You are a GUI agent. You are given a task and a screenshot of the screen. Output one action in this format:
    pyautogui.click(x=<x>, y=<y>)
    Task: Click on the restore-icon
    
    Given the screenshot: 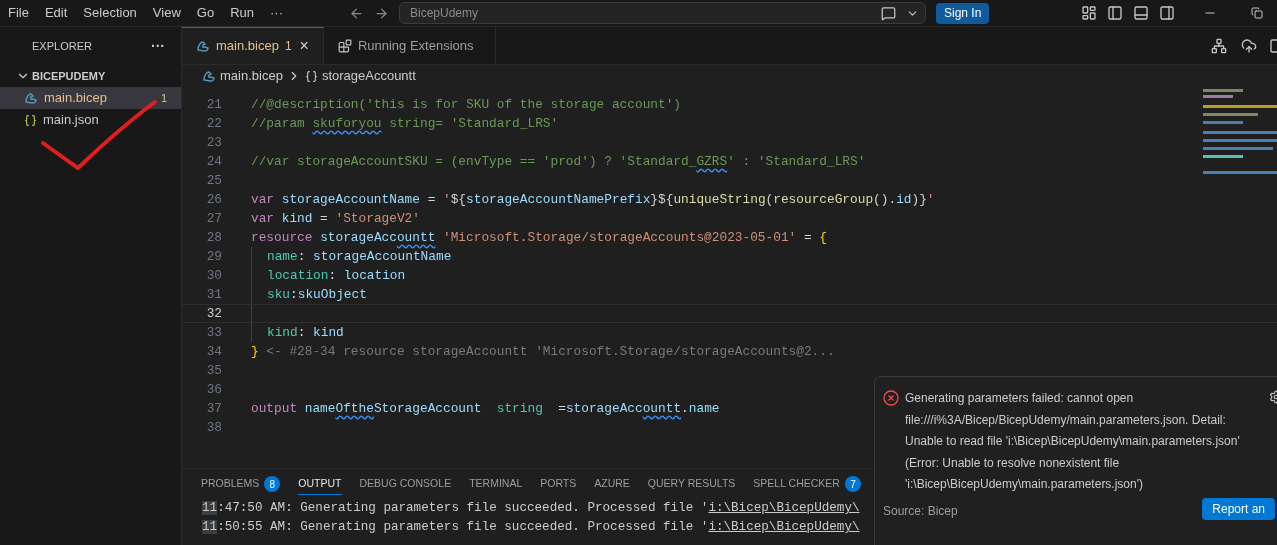 What is the action you would take?
    pyautogui.click(x=1257, y=13)
    